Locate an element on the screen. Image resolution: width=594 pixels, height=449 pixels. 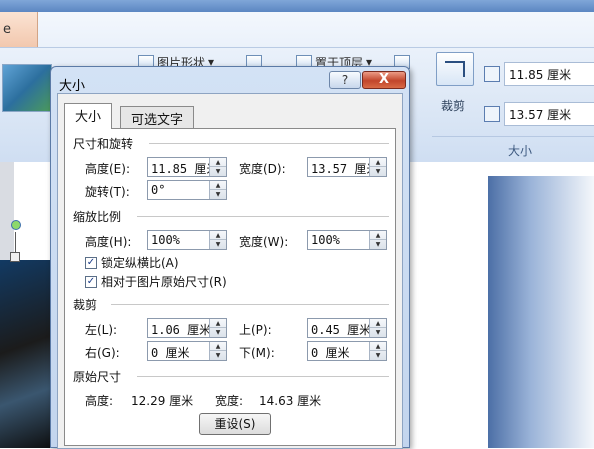
lock-aspect-checkbox: ✓ 锁定纵横比(A) is located at coordinates (132, 262).